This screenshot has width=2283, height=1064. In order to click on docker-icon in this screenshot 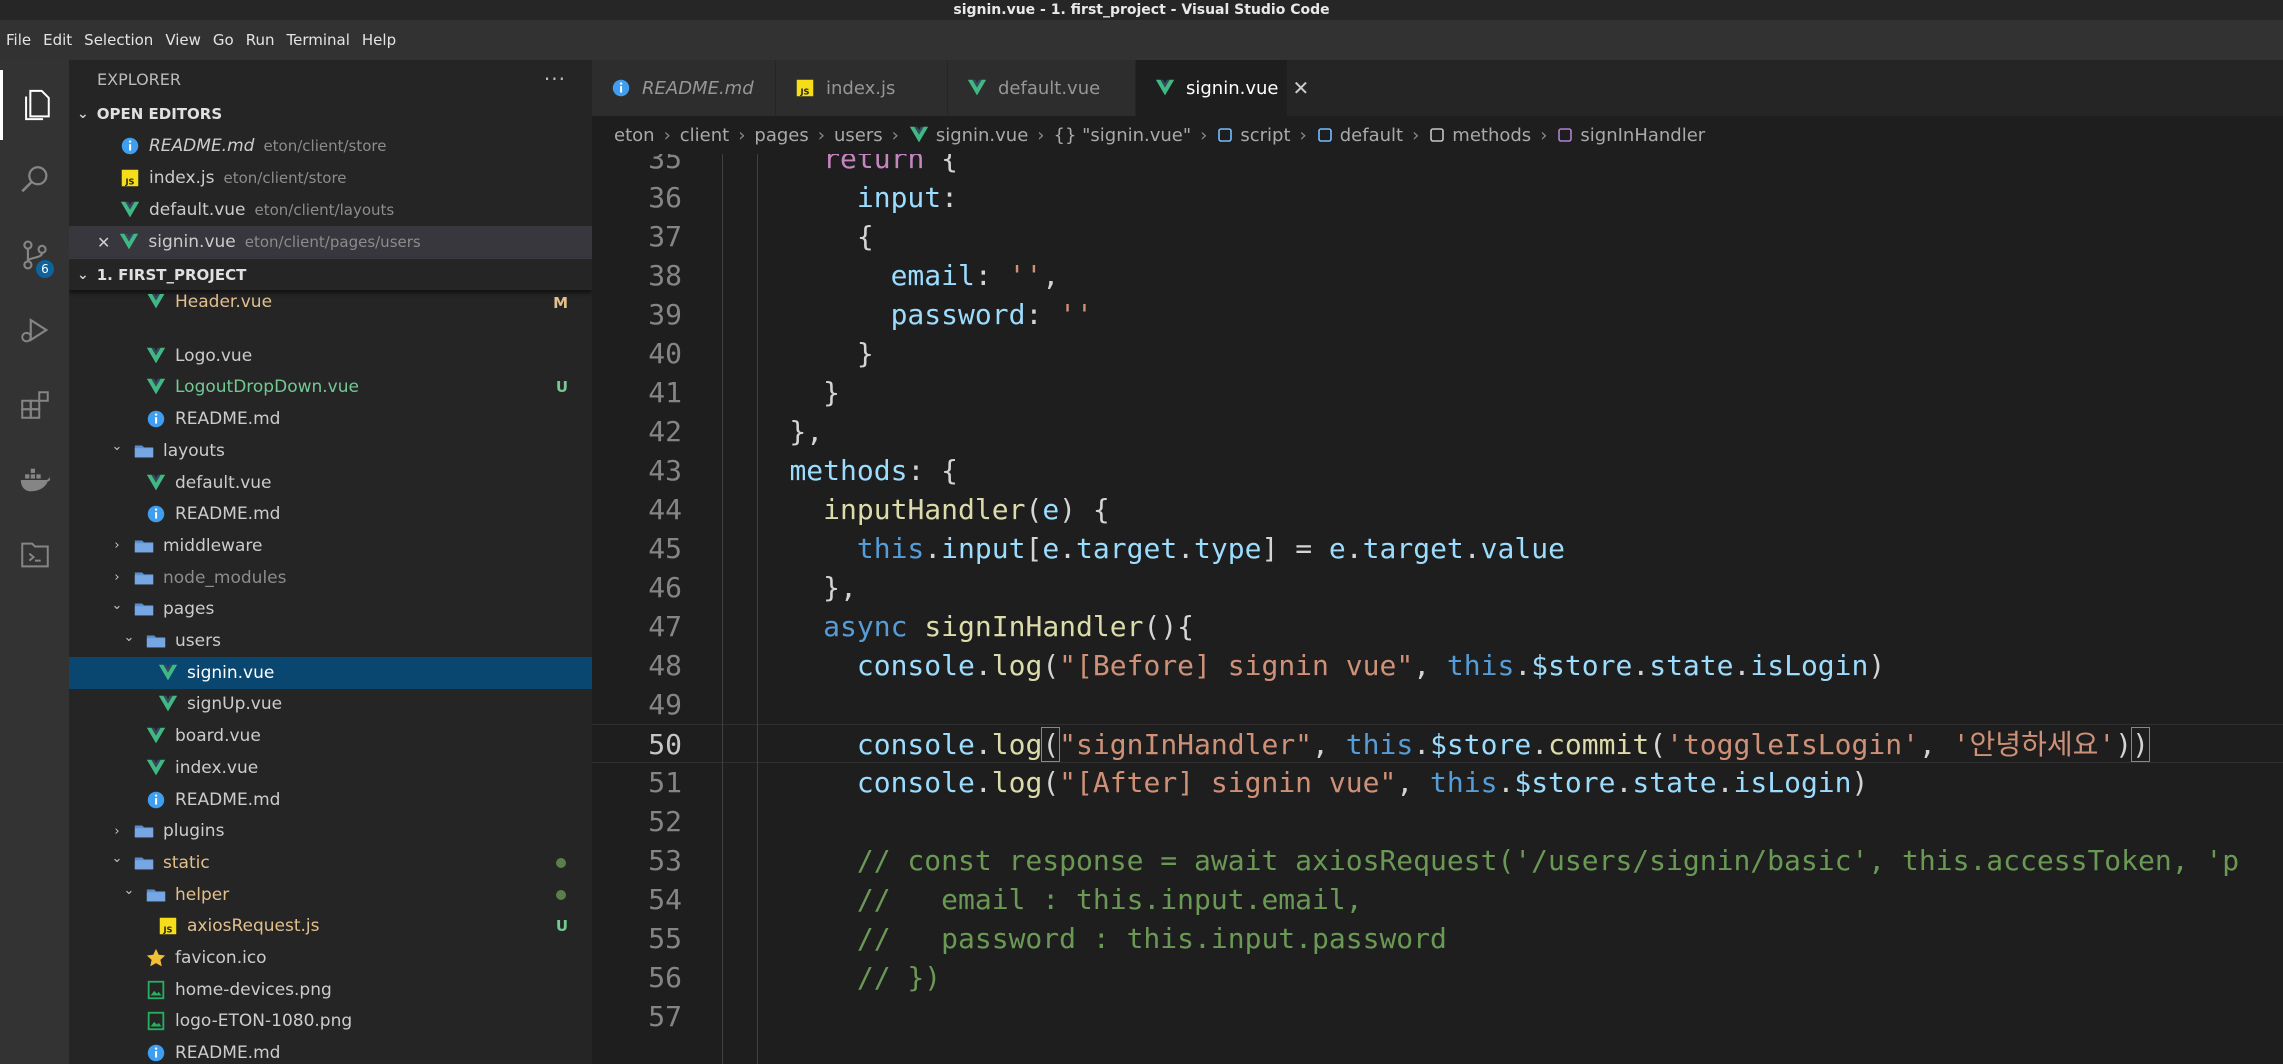, I will do `click(34, 480)`.